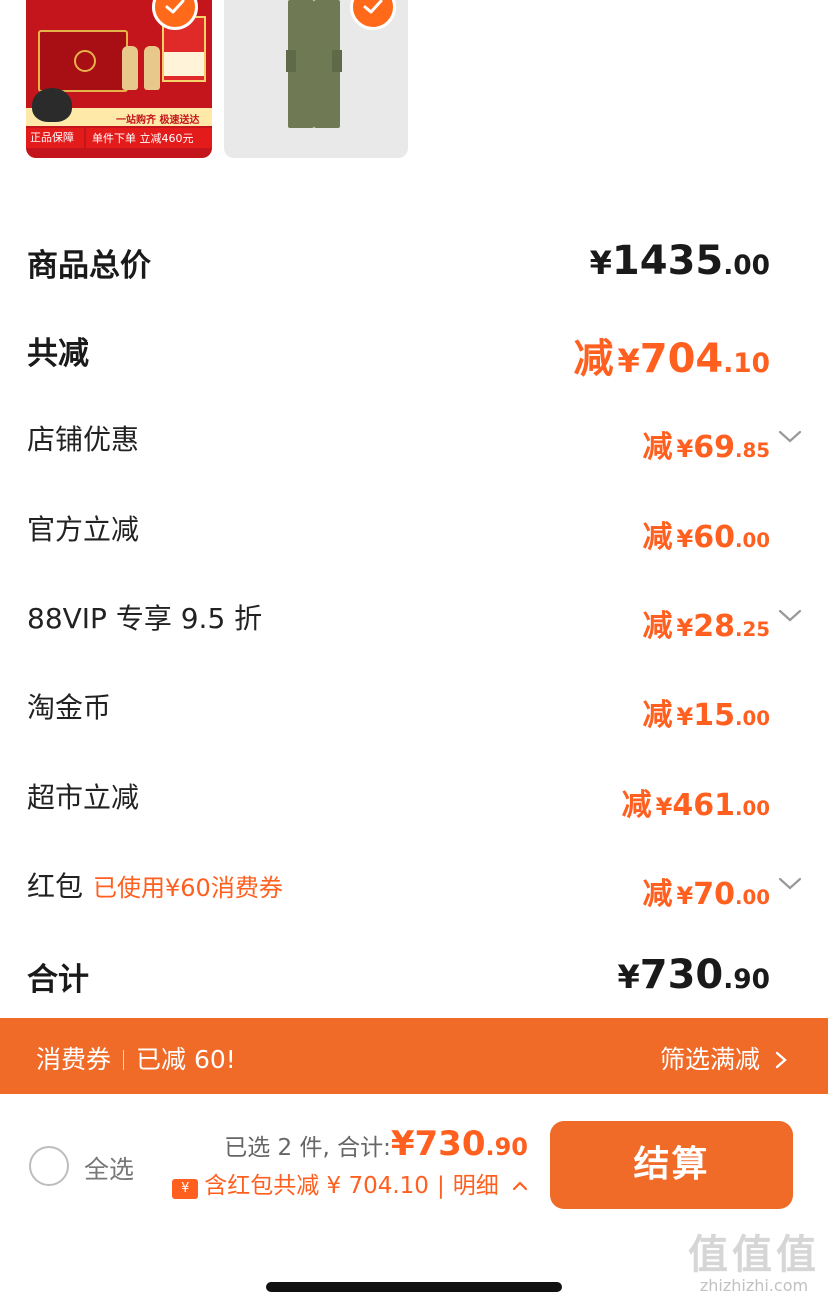  I want to click on total-discount-label: 共减, so click(58, 354).